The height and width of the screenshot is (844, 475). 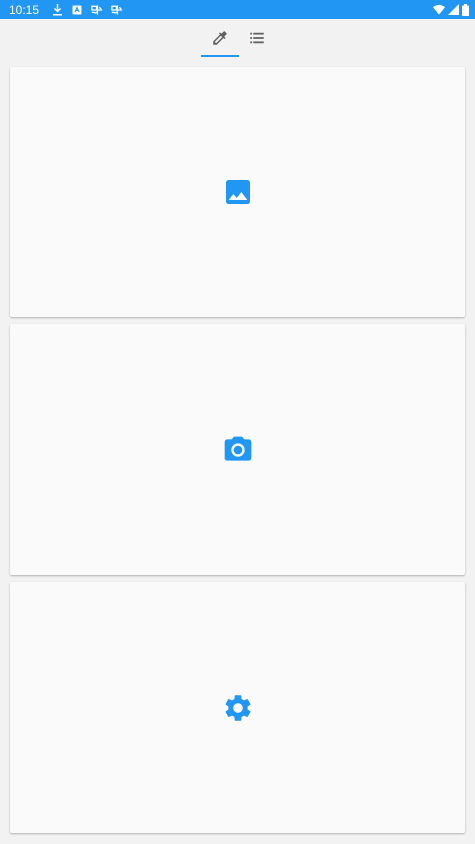 I want to click on gear-icon, so click(x=238, y=708).